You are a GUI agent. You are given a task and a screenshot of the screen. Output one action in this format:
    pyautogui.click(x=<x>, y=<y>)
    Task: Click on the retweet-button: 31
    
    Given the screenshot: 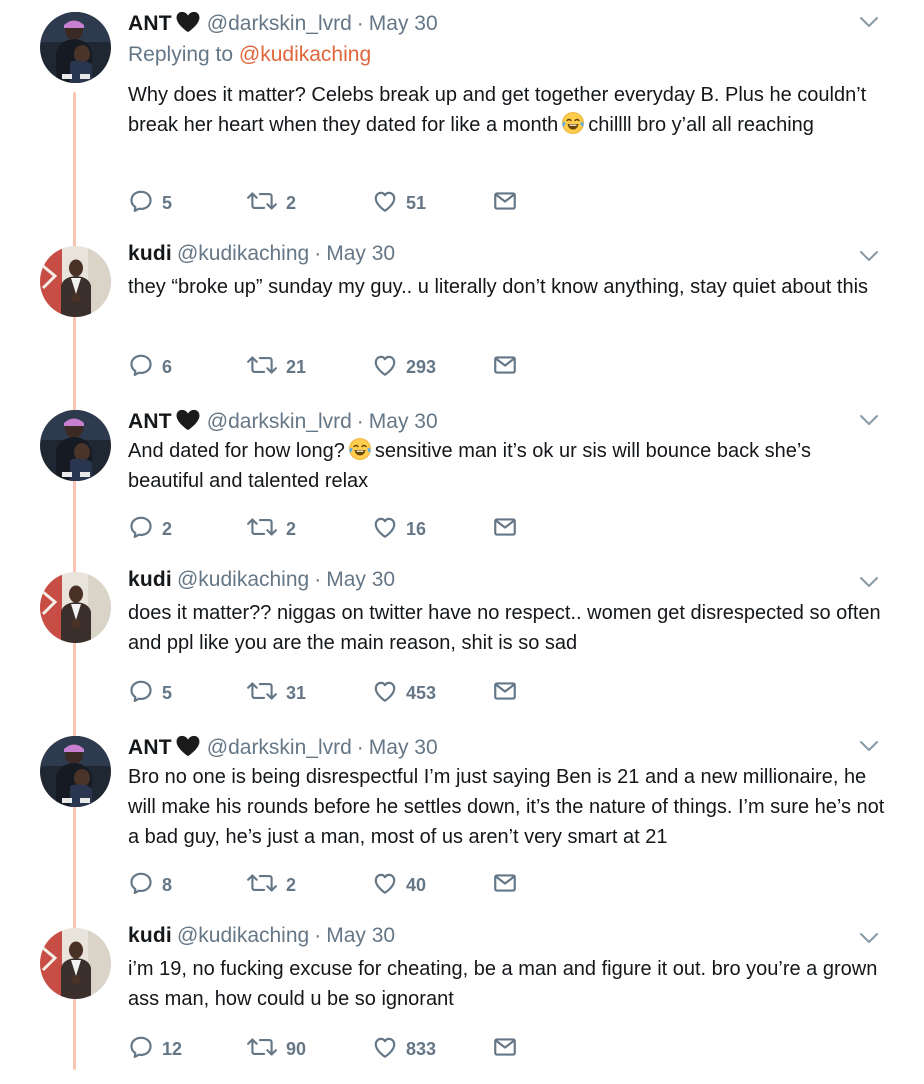 What is the action you would take?
    pyautogui.click(x=276, y=691)
    